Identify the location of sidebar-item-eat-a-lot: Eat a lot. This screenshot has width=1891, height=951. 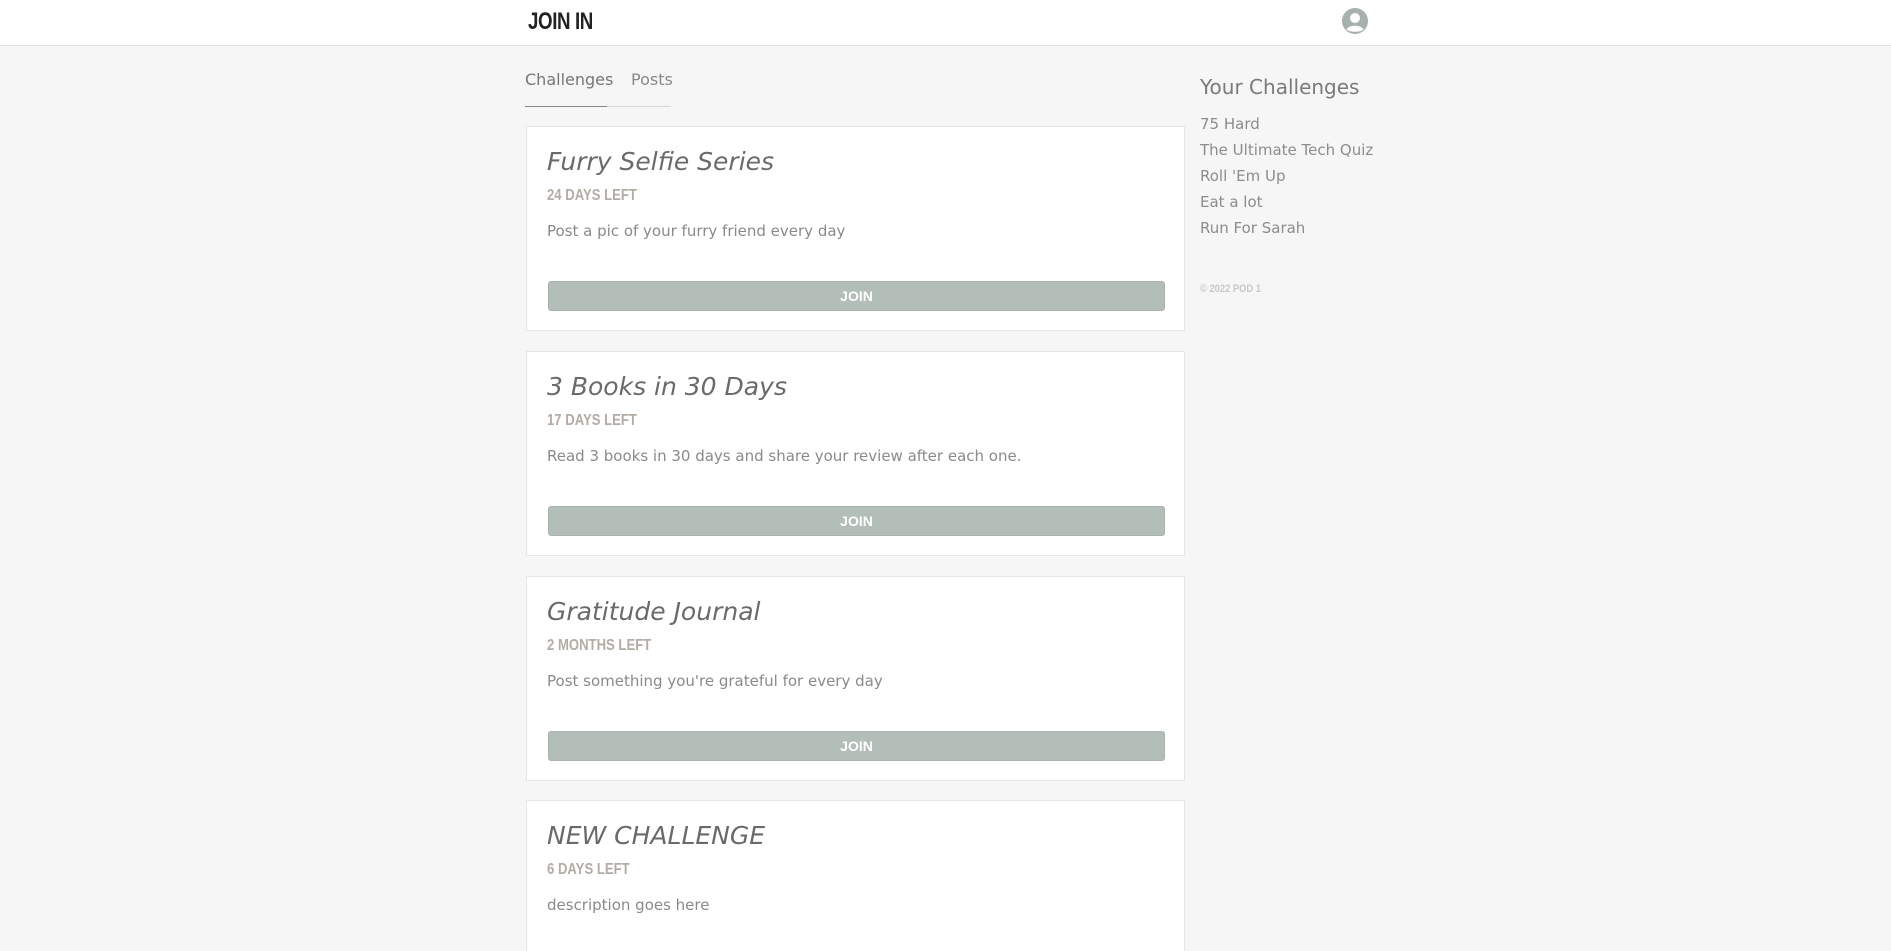
(1300, 202).